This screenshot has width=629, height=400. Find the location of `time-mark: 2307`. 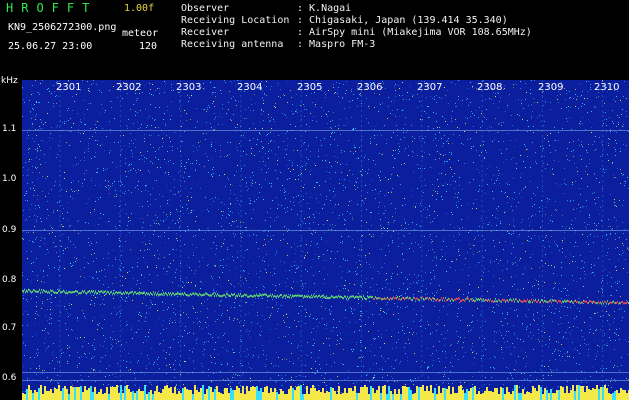

time-mark: 2307 is located at coordinates (430, 87).